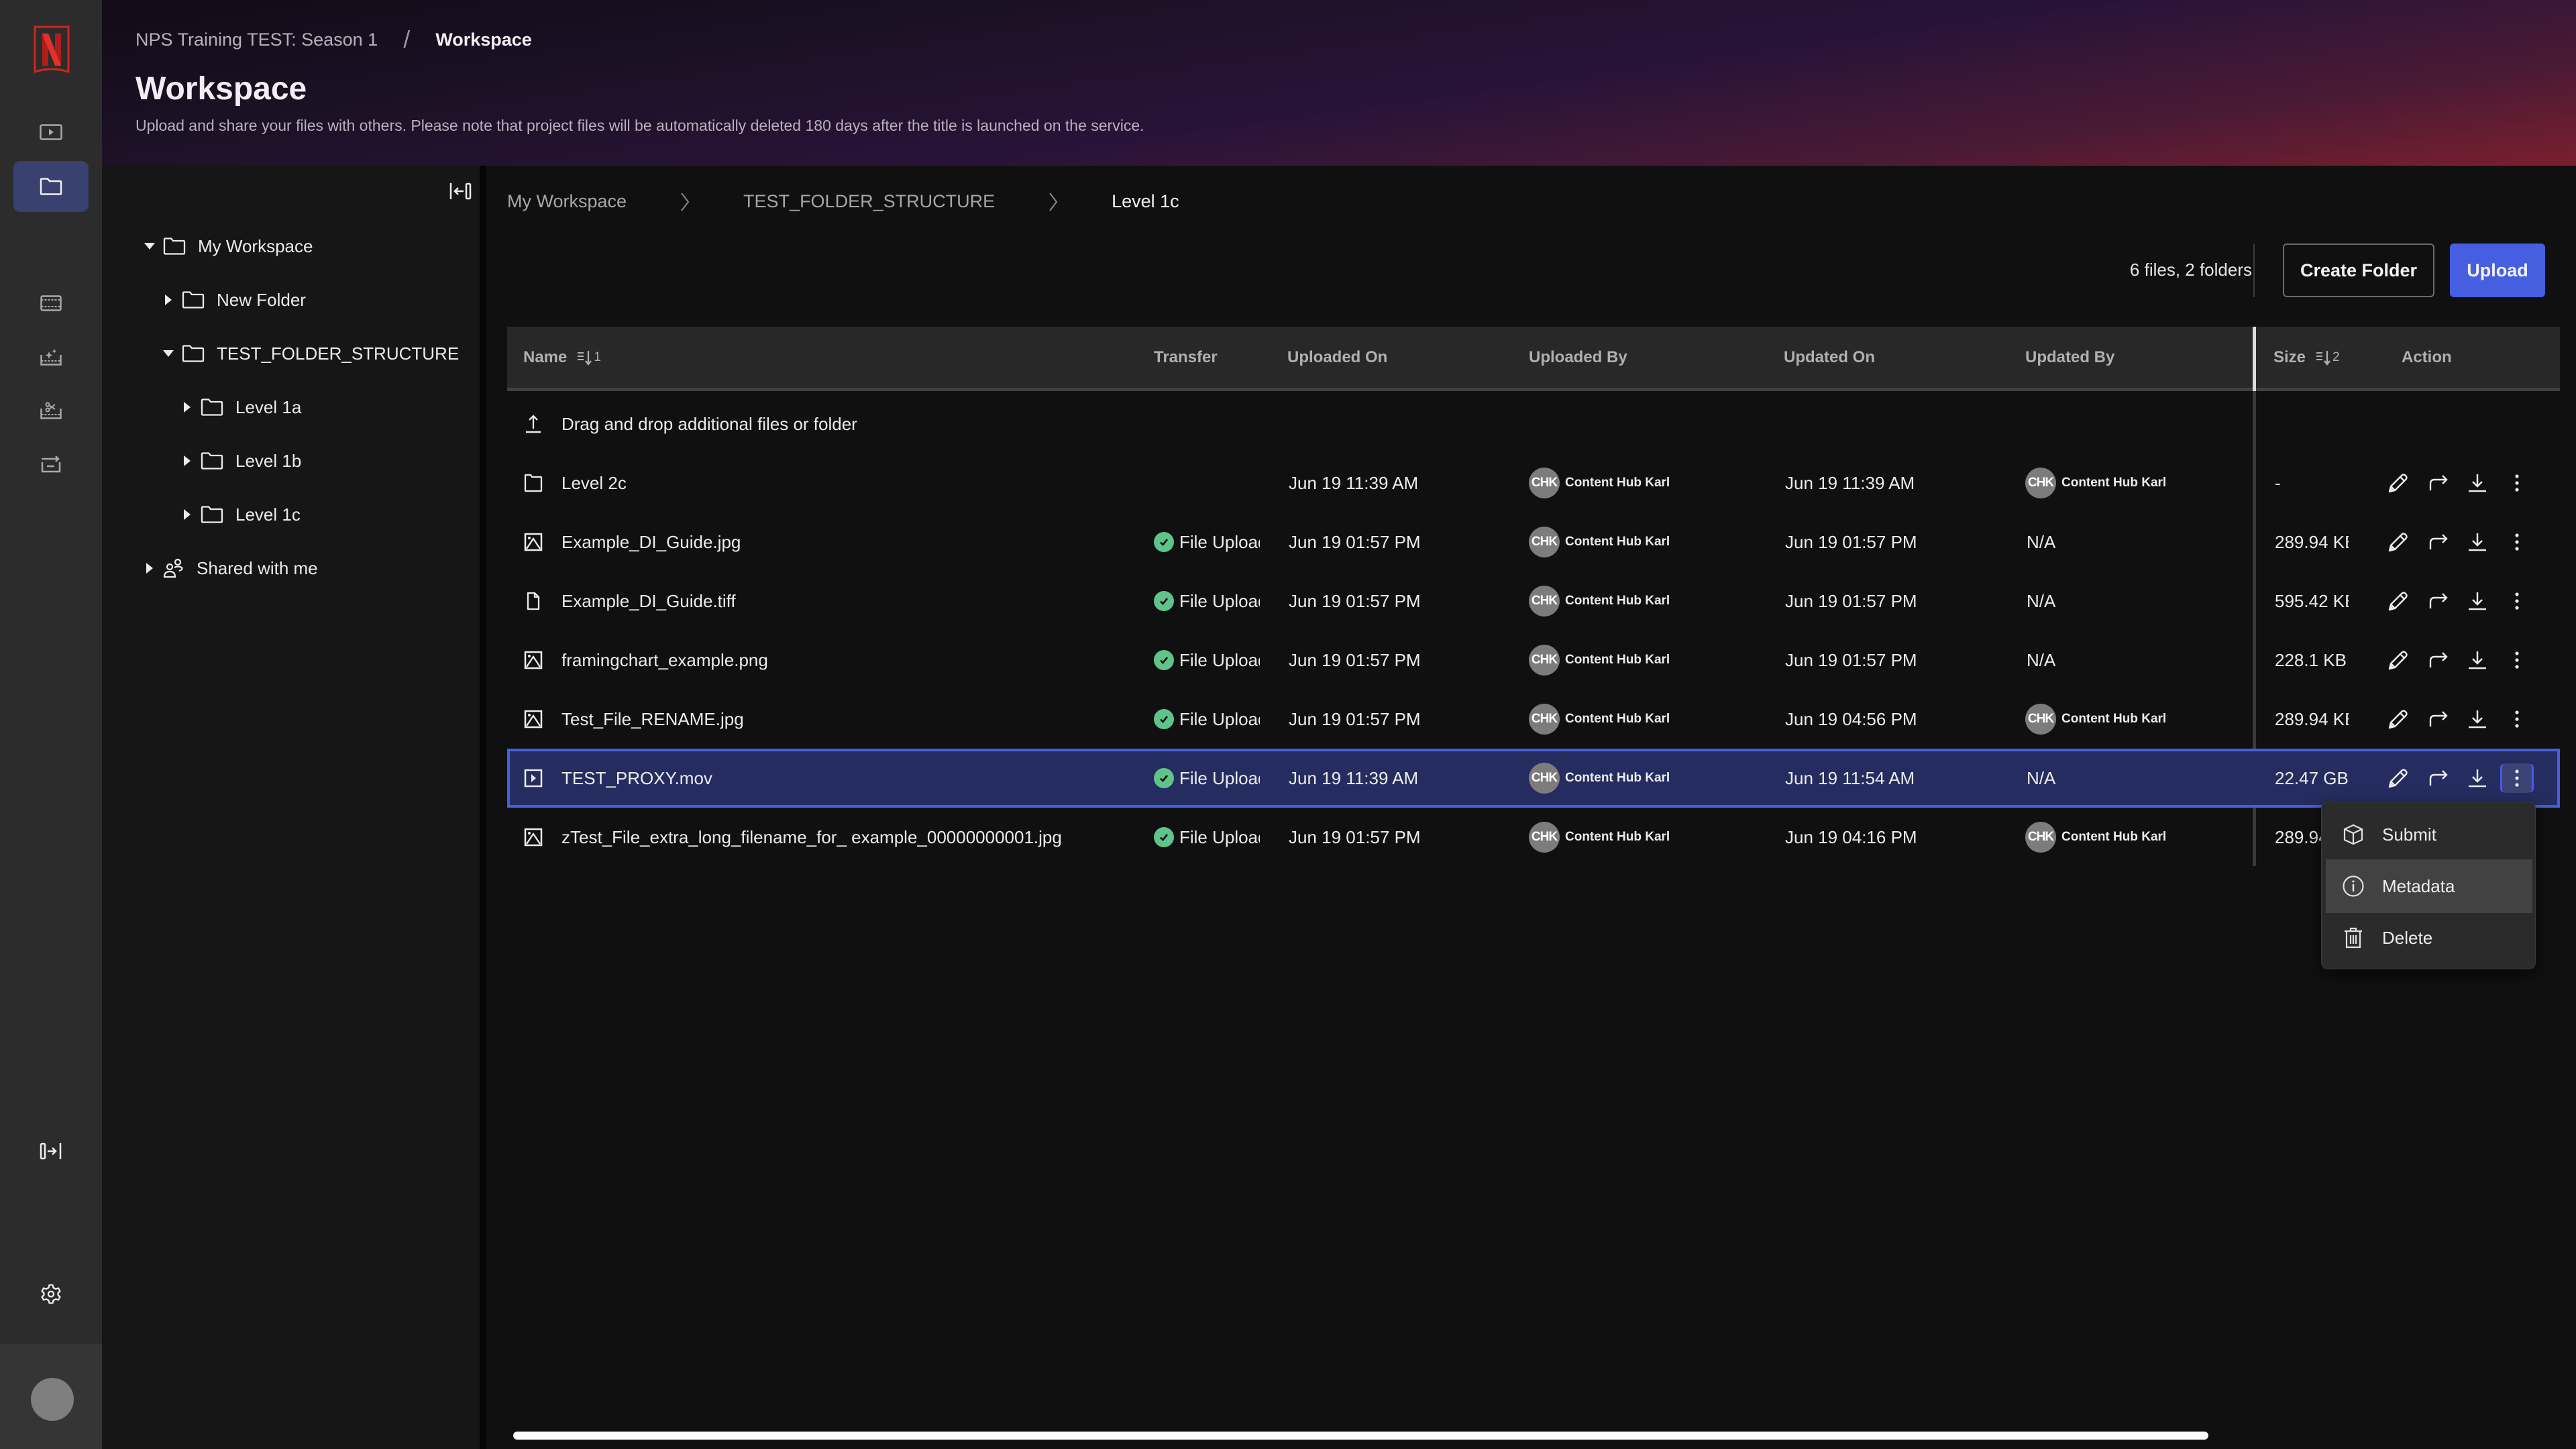 The height and width of the screenshot is (1449, 2576). I want to click on breadcrumb-my-workspace: My Workspace, so click(567, 201).